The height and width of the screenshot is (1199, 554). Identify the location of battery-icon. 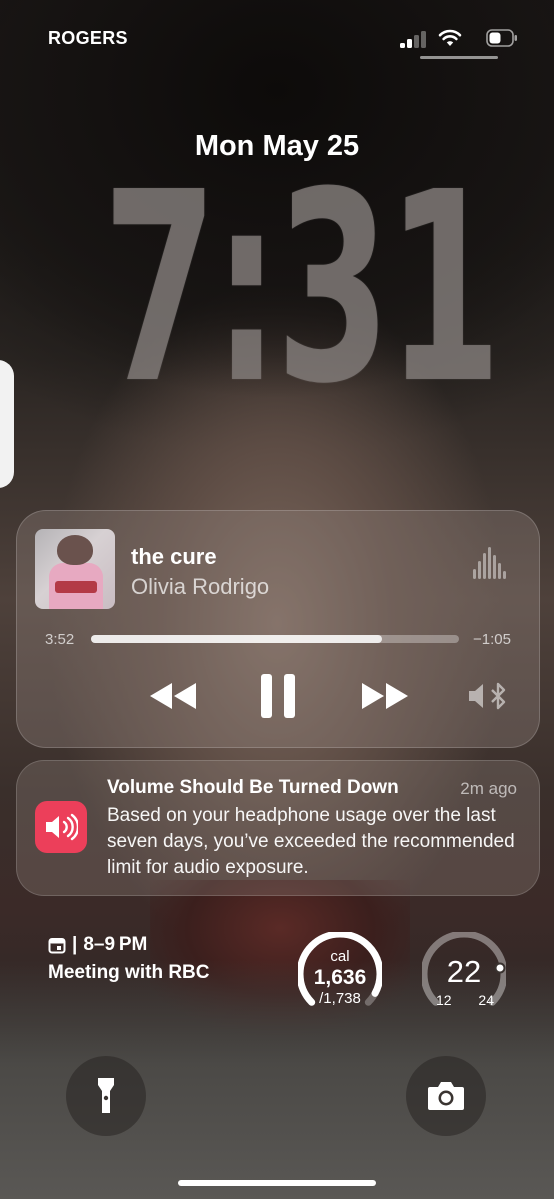
(501, 38).